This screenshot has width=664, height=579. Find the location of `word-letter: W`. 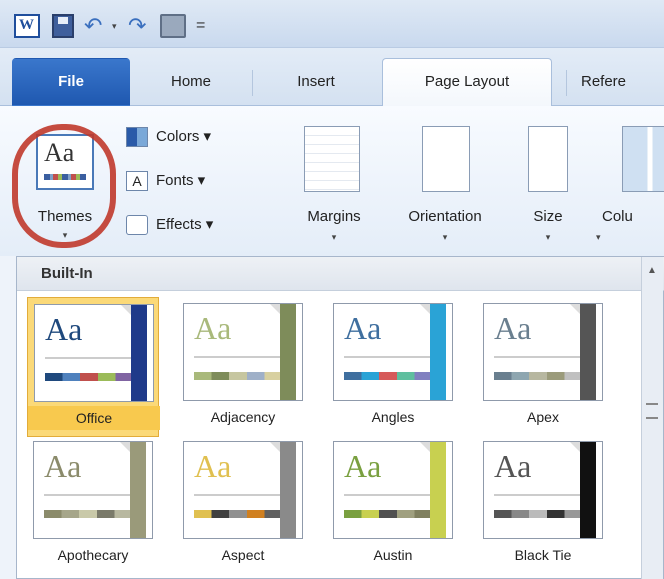

word-letter: W is located at coordinates (26, 25).